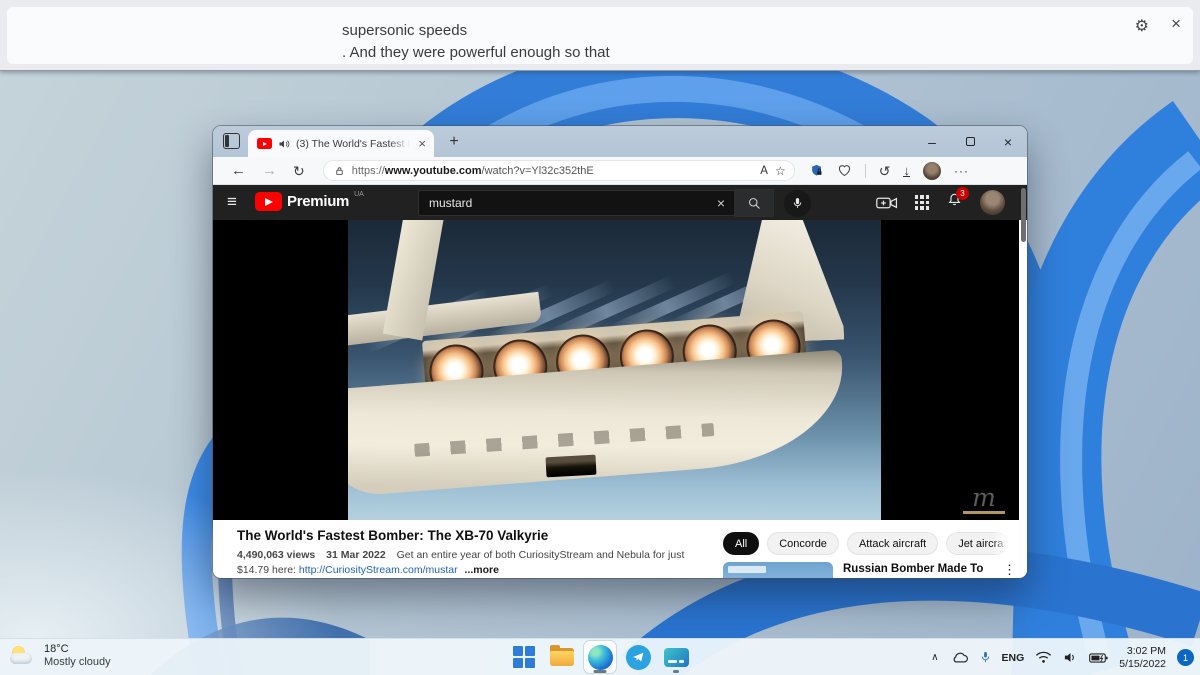  I want to click on telegram-taskbar-button, so click(638, 657).